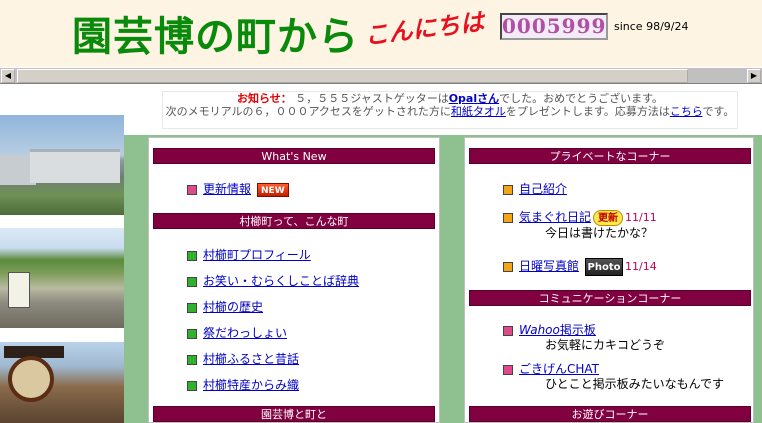 This screenshot has height=423, width=762. Describe the element at coordinates (478, 111) in the screenshot. I see `washi-towel-link: 和紙タオル` at that location.